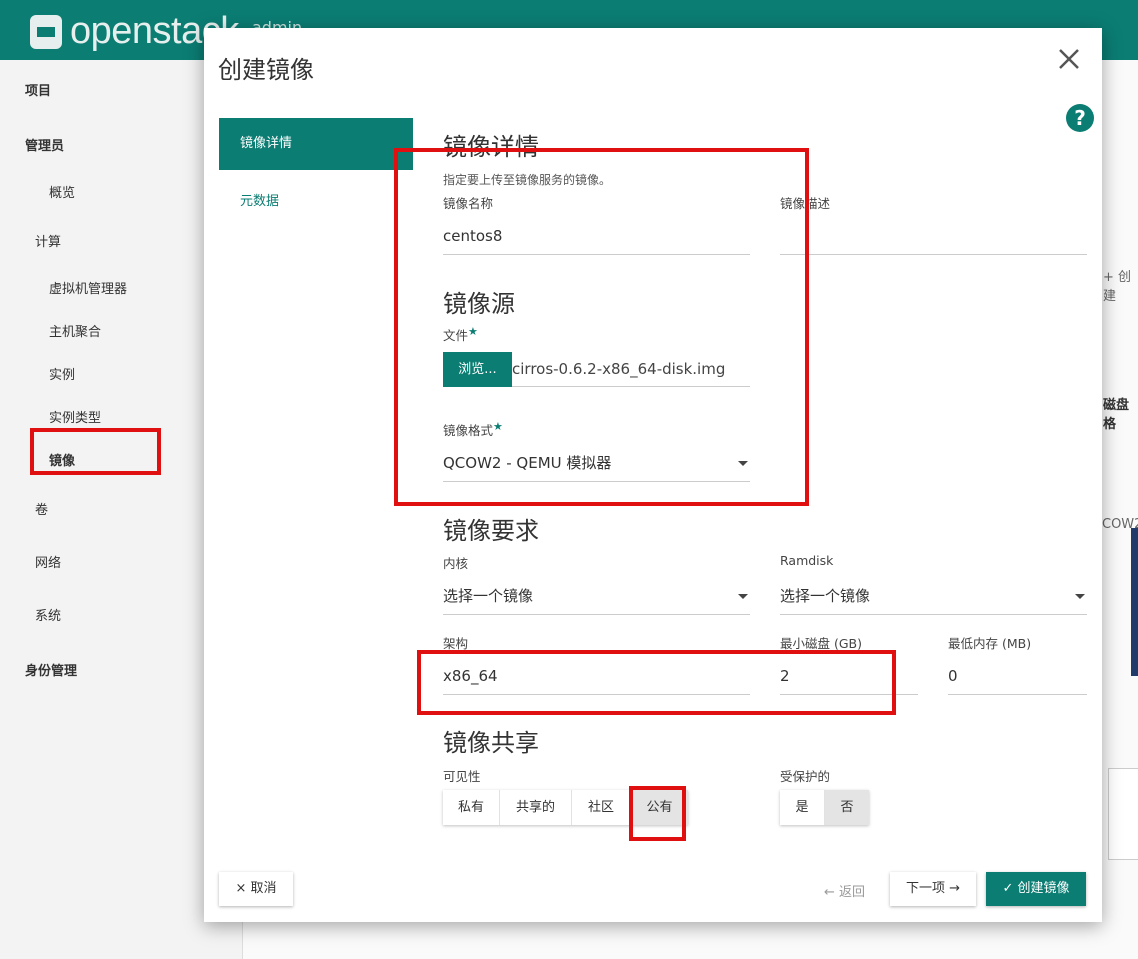 Image resolution: width=1138 pixels, height=959 pixels. Describe the element at coordinates (471, 807) in the screenshot. I see `visibility-private-button: 私有` at that location.